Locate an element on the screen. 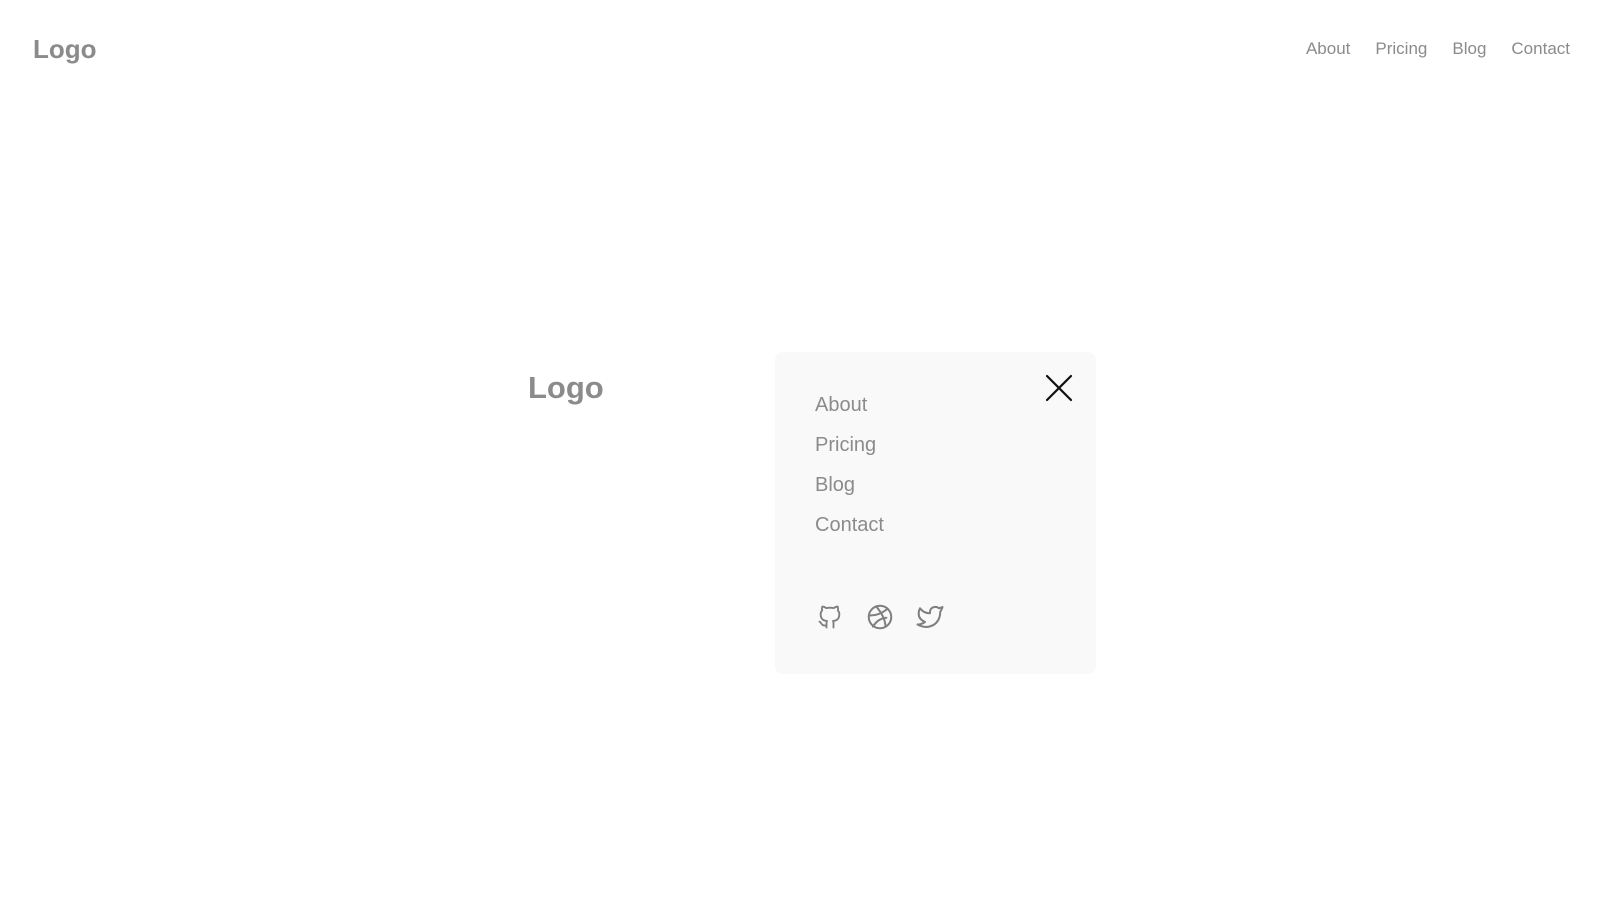 This screenshot has height=900, width=1600. mobile-logo: Logo is located at coordinates (566, 388).